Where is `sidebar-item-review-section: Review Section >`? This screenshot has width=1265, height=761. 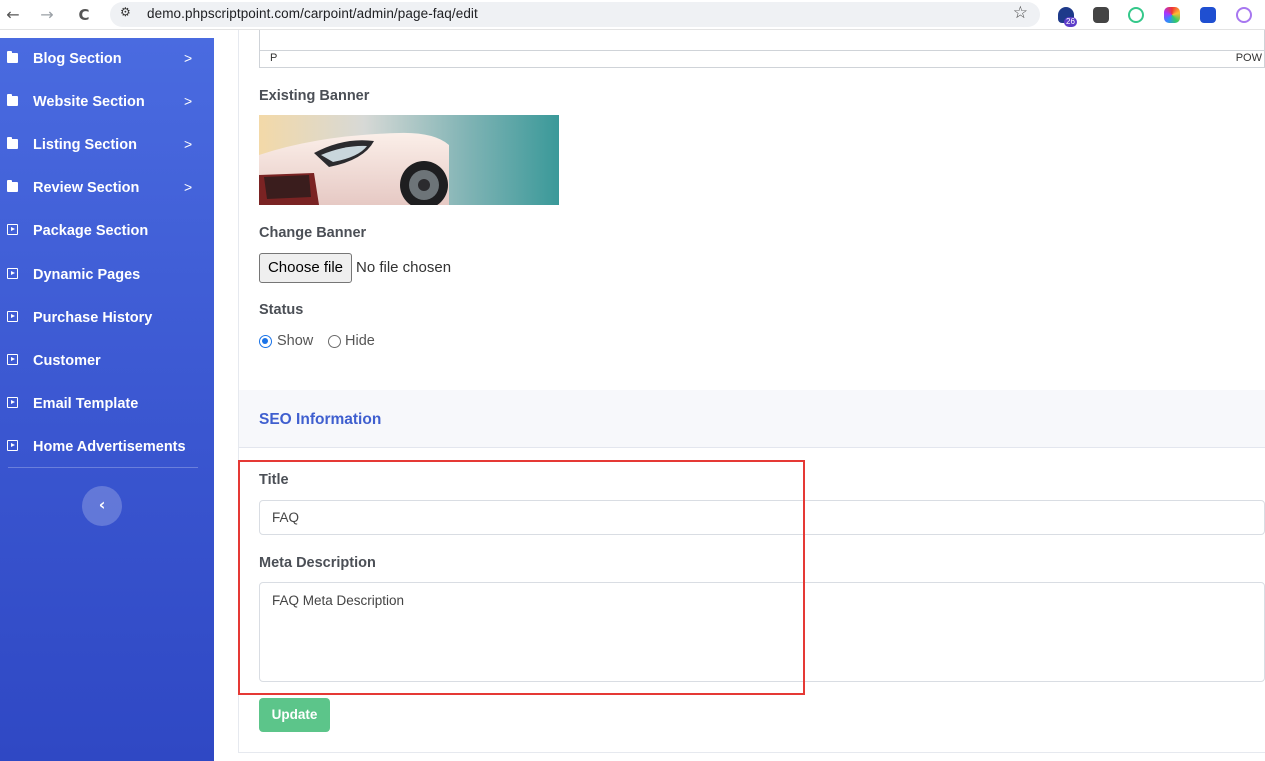
sidebar-item-review-section: Review Section > is located at coordinates (107, 188).